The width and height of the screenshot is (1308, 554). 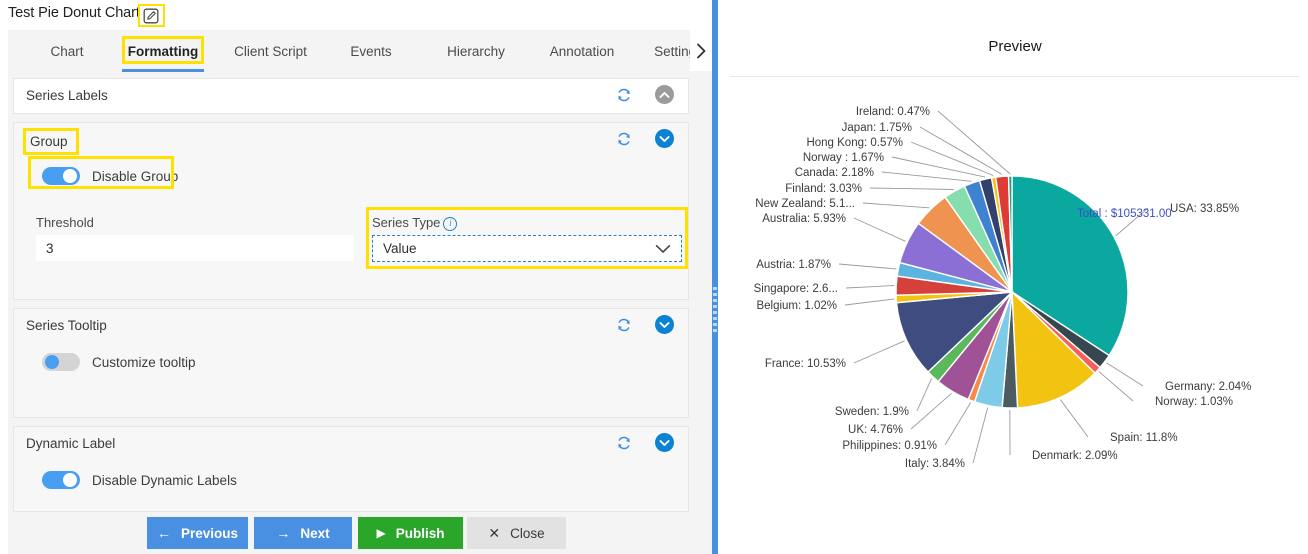 I want to click on panel-collapse-toggle-series-labels, so click(x=664, y=94).